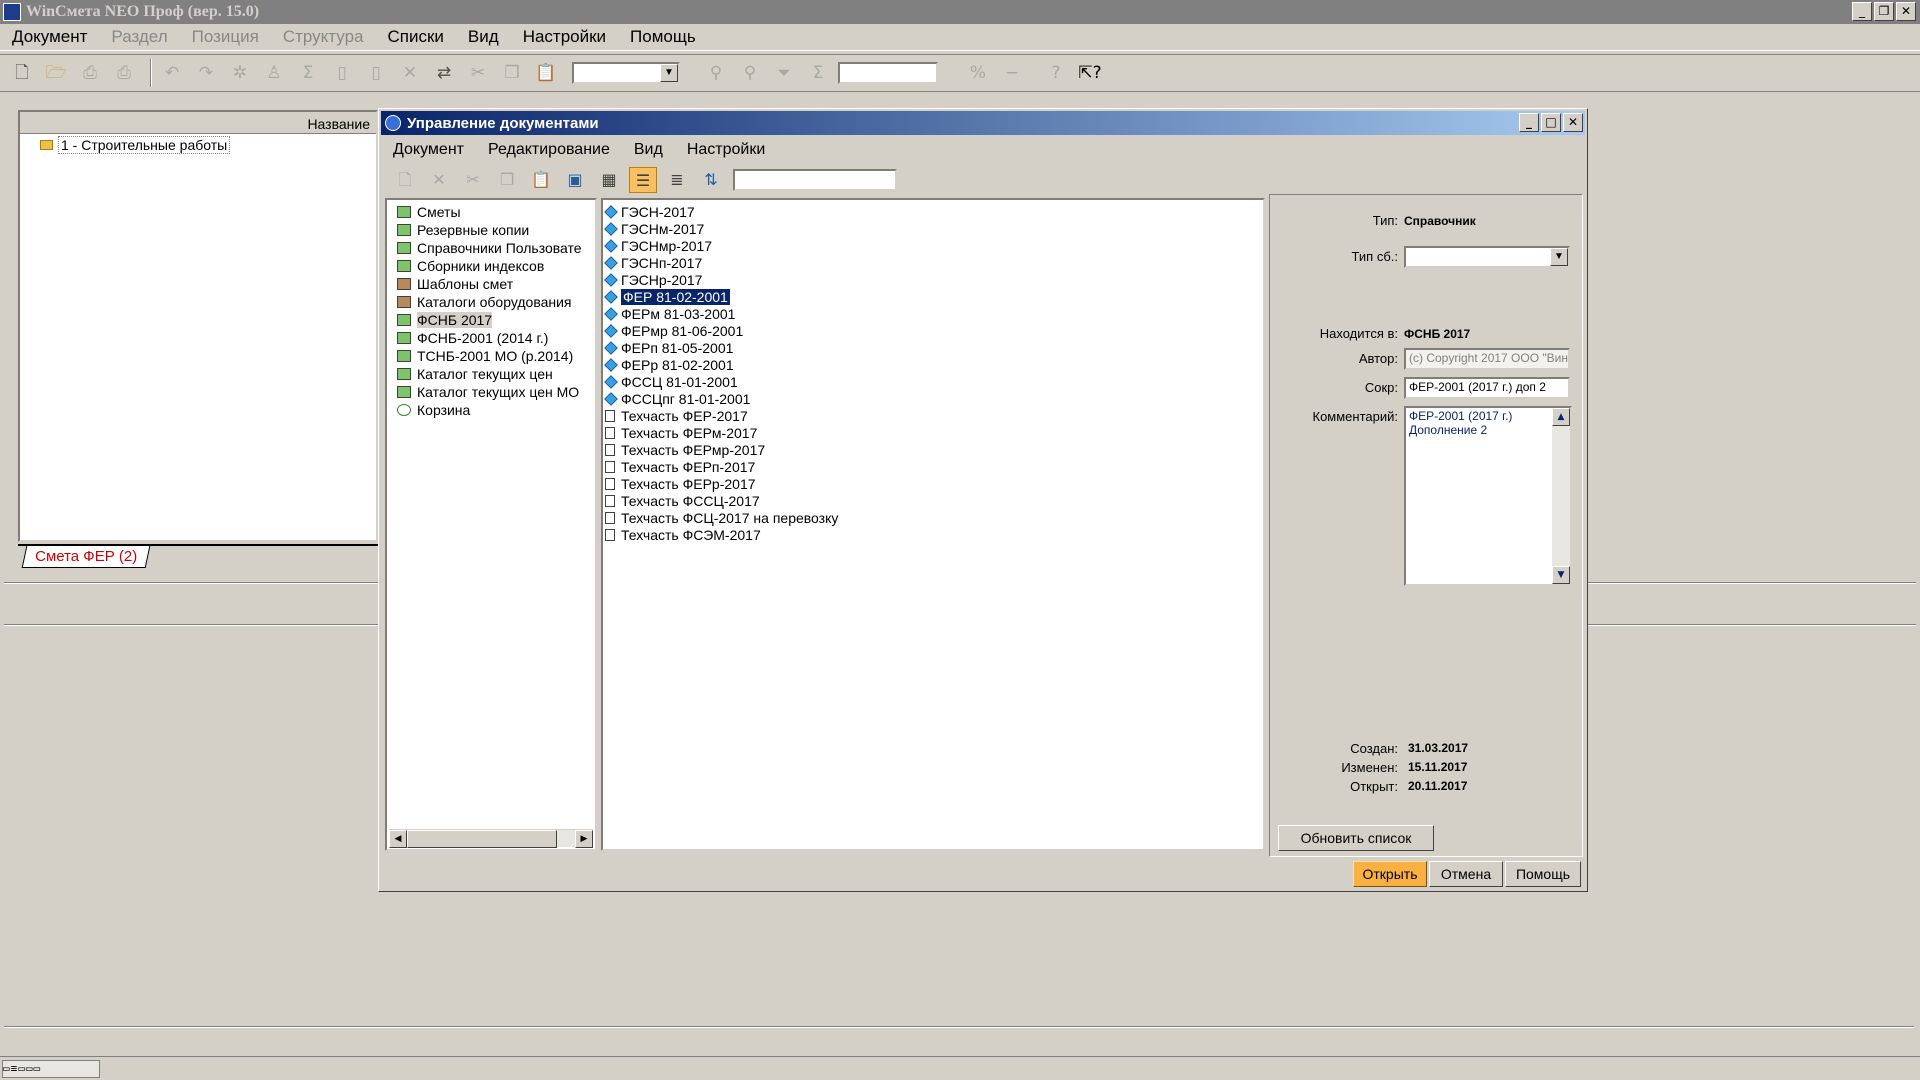 This screenshot has width=1920, height=1080. Describe the element at coordinates (933, 228) in the screenshot. I see `list-item: ГЭСНм-2017` at that location.